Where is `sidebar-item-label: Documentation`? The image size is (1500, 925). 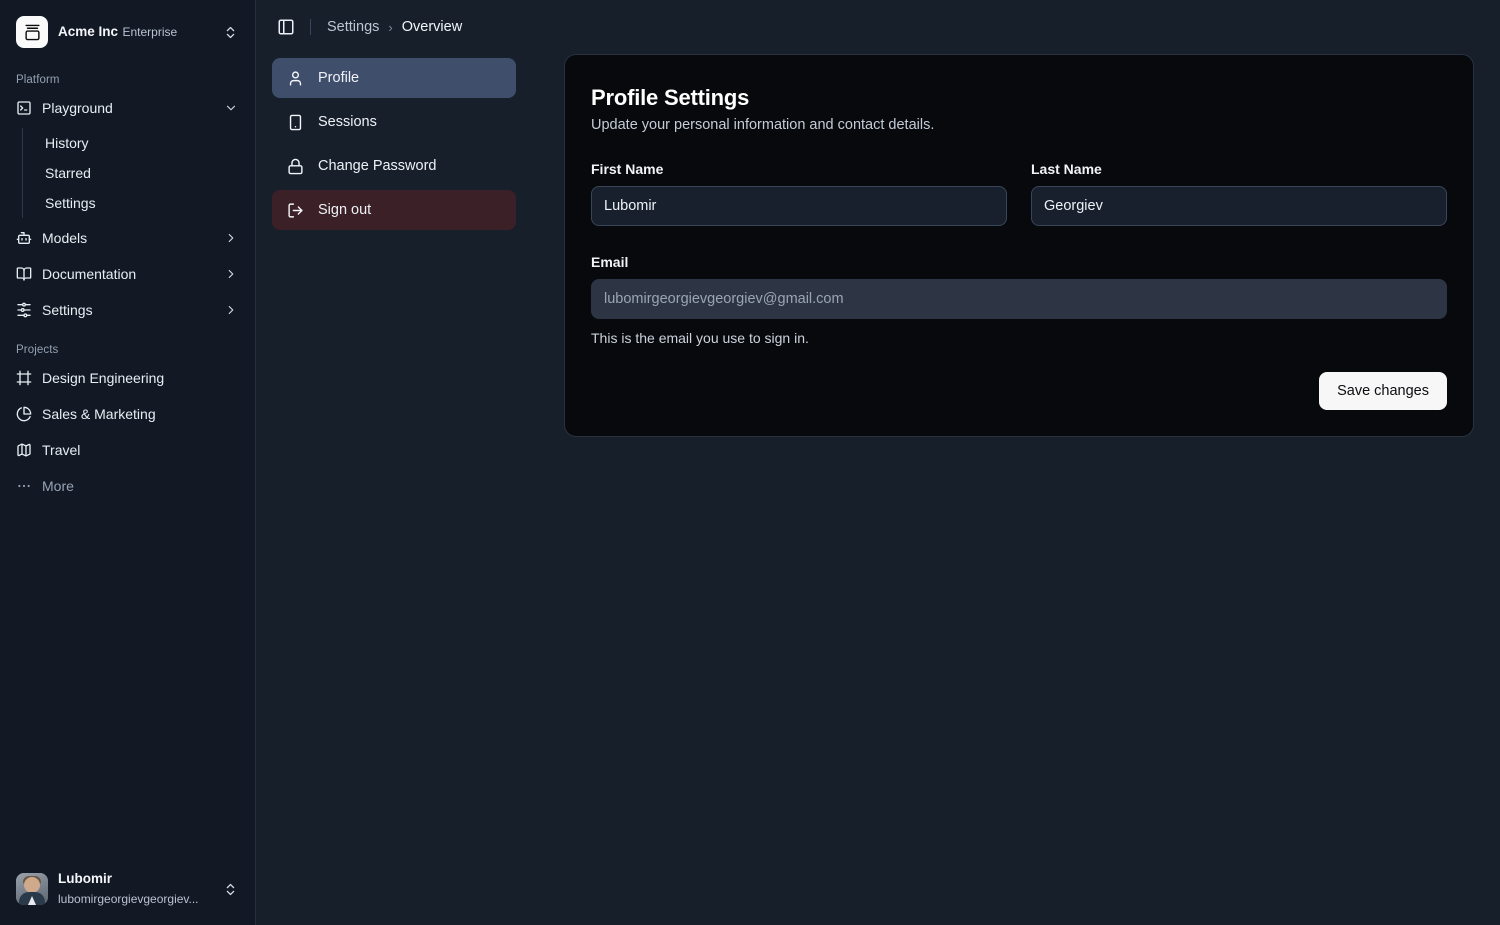 sidebar-item-label: Documentation is located at coordinates (89, 274).